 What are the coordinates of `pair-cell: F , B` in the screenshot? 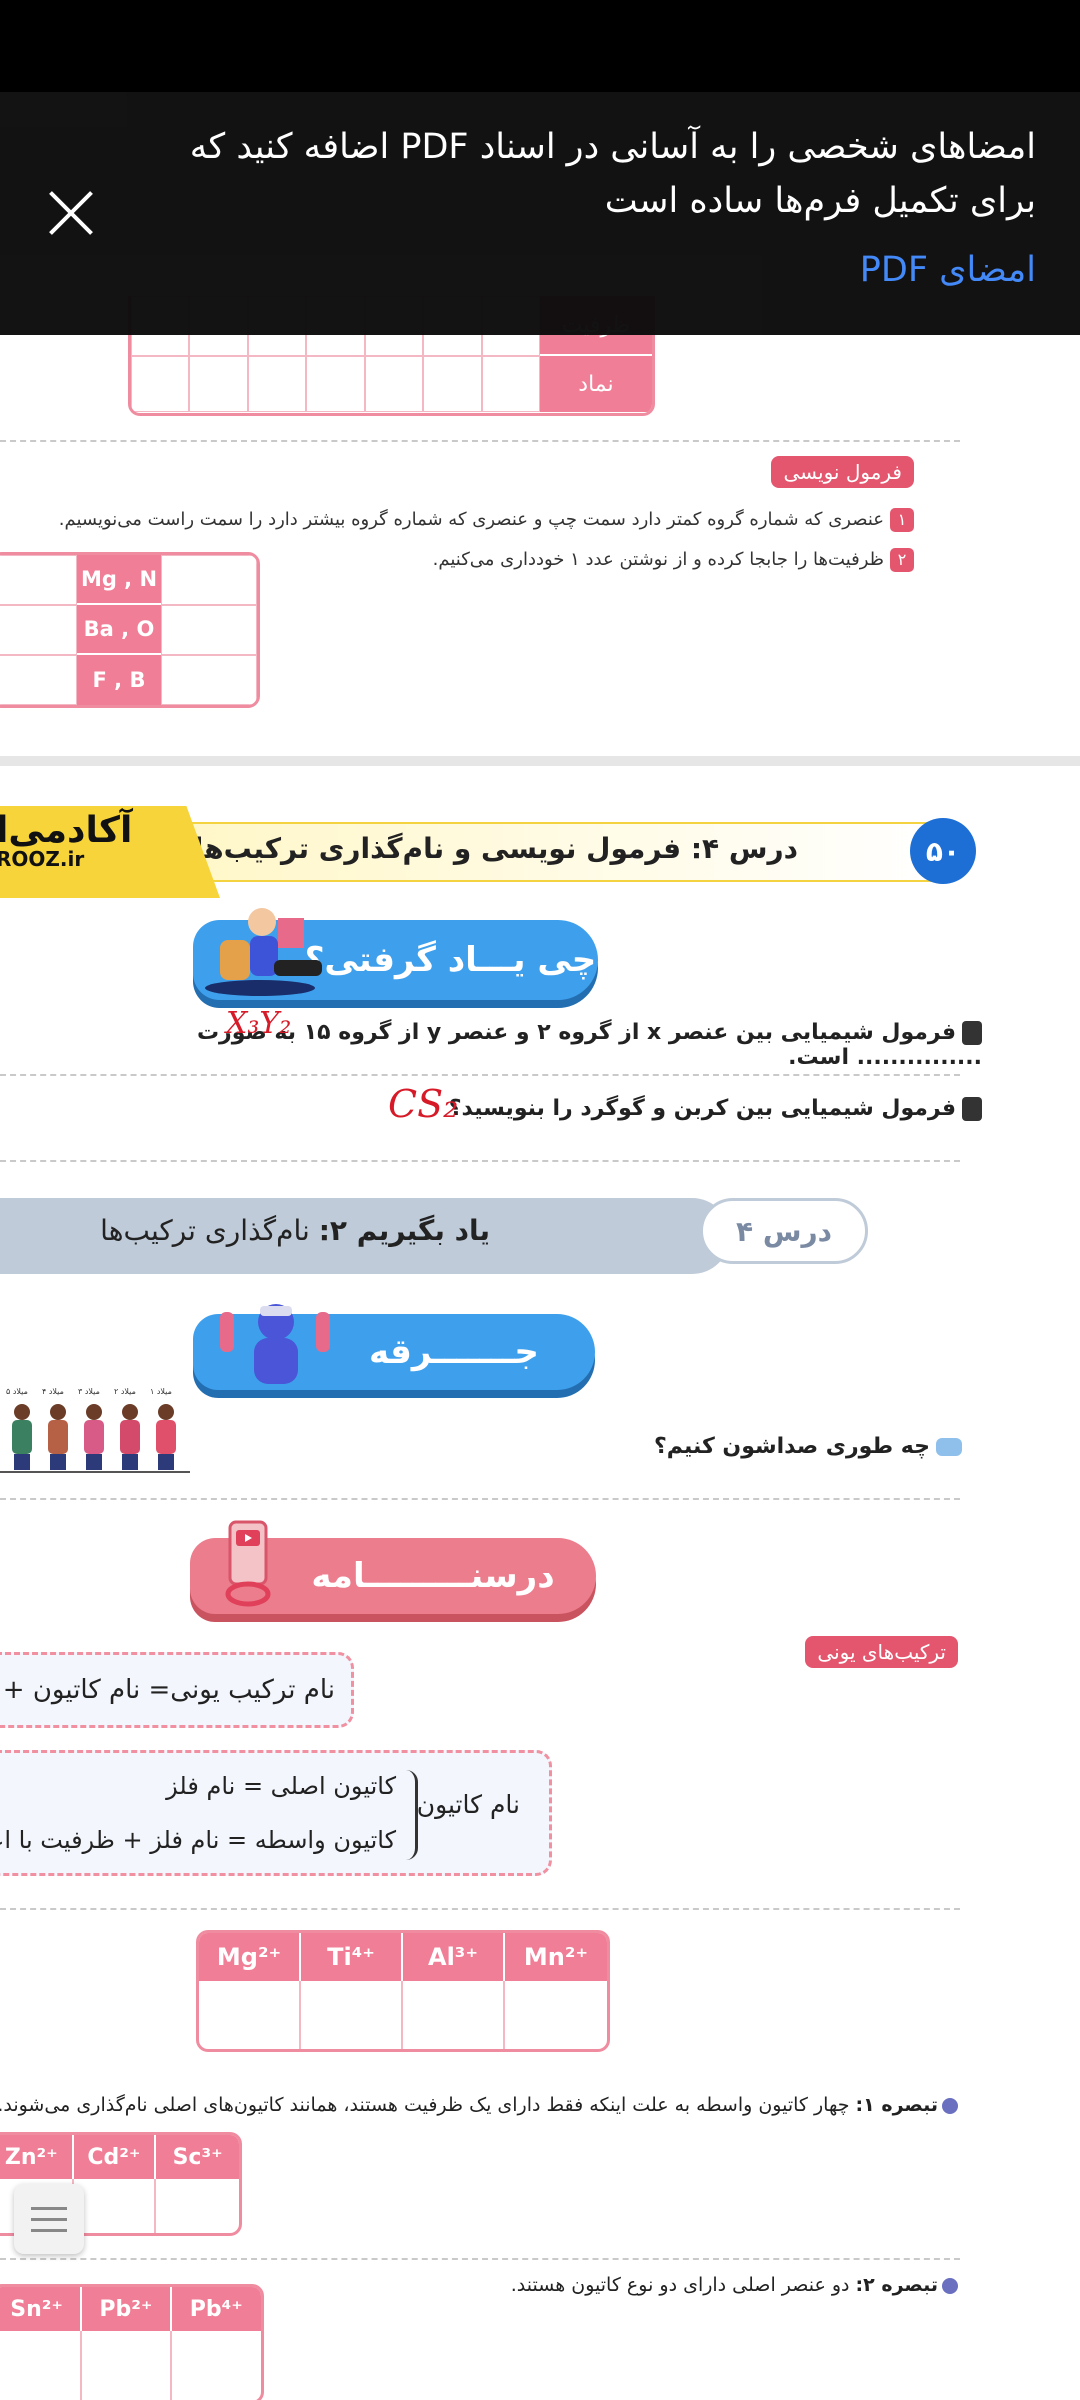 It's located at (119, 680).